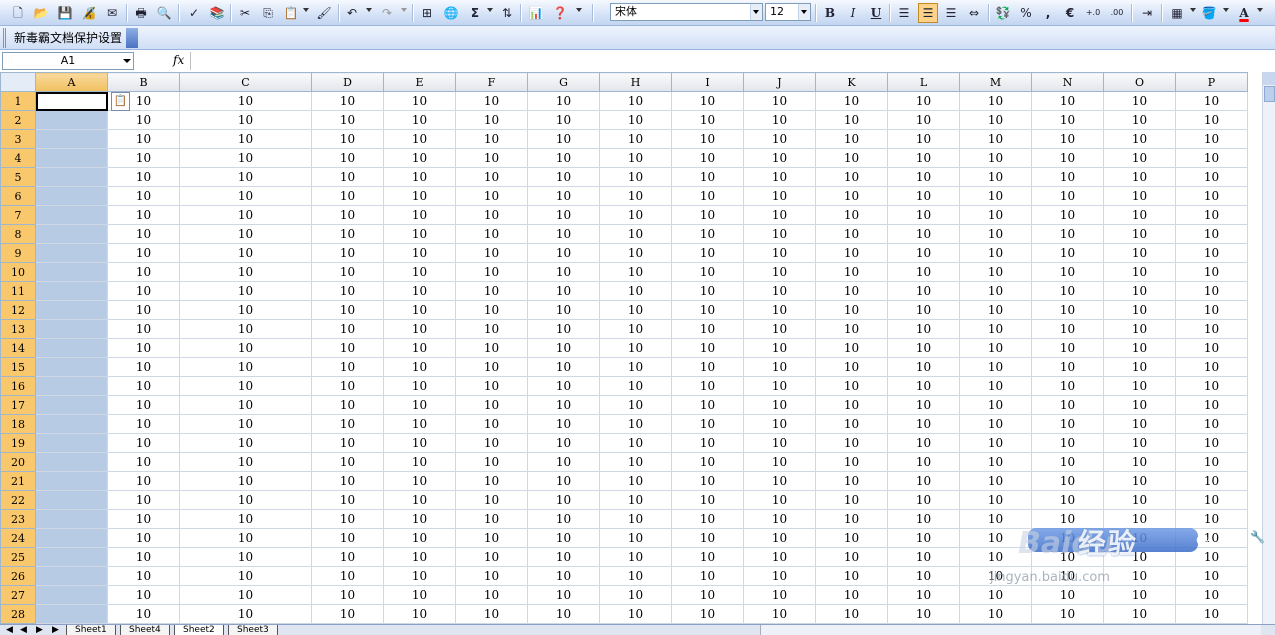 Image resolution: width=1275 pixels, height=635 pixels. I want to click on cell-i15: 10, so click(707, 367).